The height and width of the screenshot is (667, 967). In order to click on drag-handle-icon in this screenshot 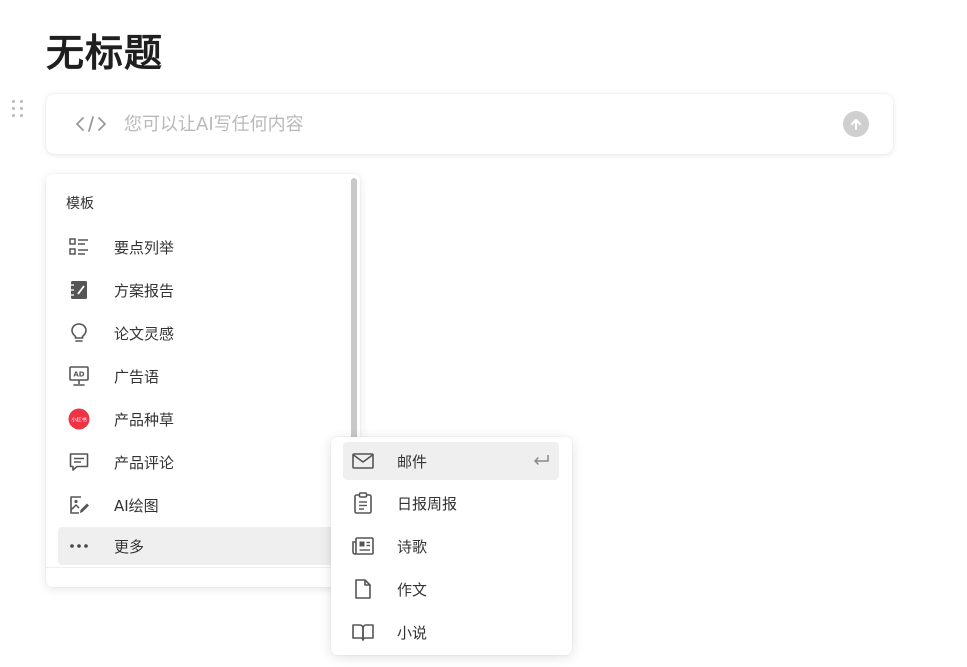, I will do `click(20, 110)`.